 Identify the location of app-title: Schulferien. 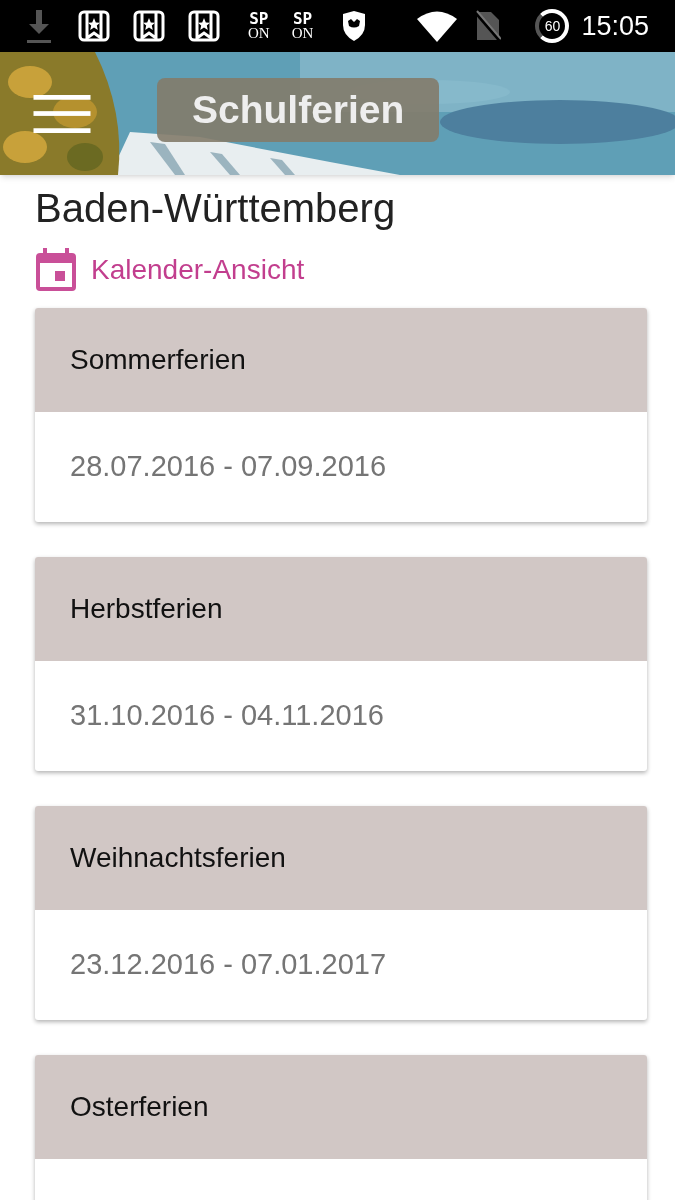
(298, 109).